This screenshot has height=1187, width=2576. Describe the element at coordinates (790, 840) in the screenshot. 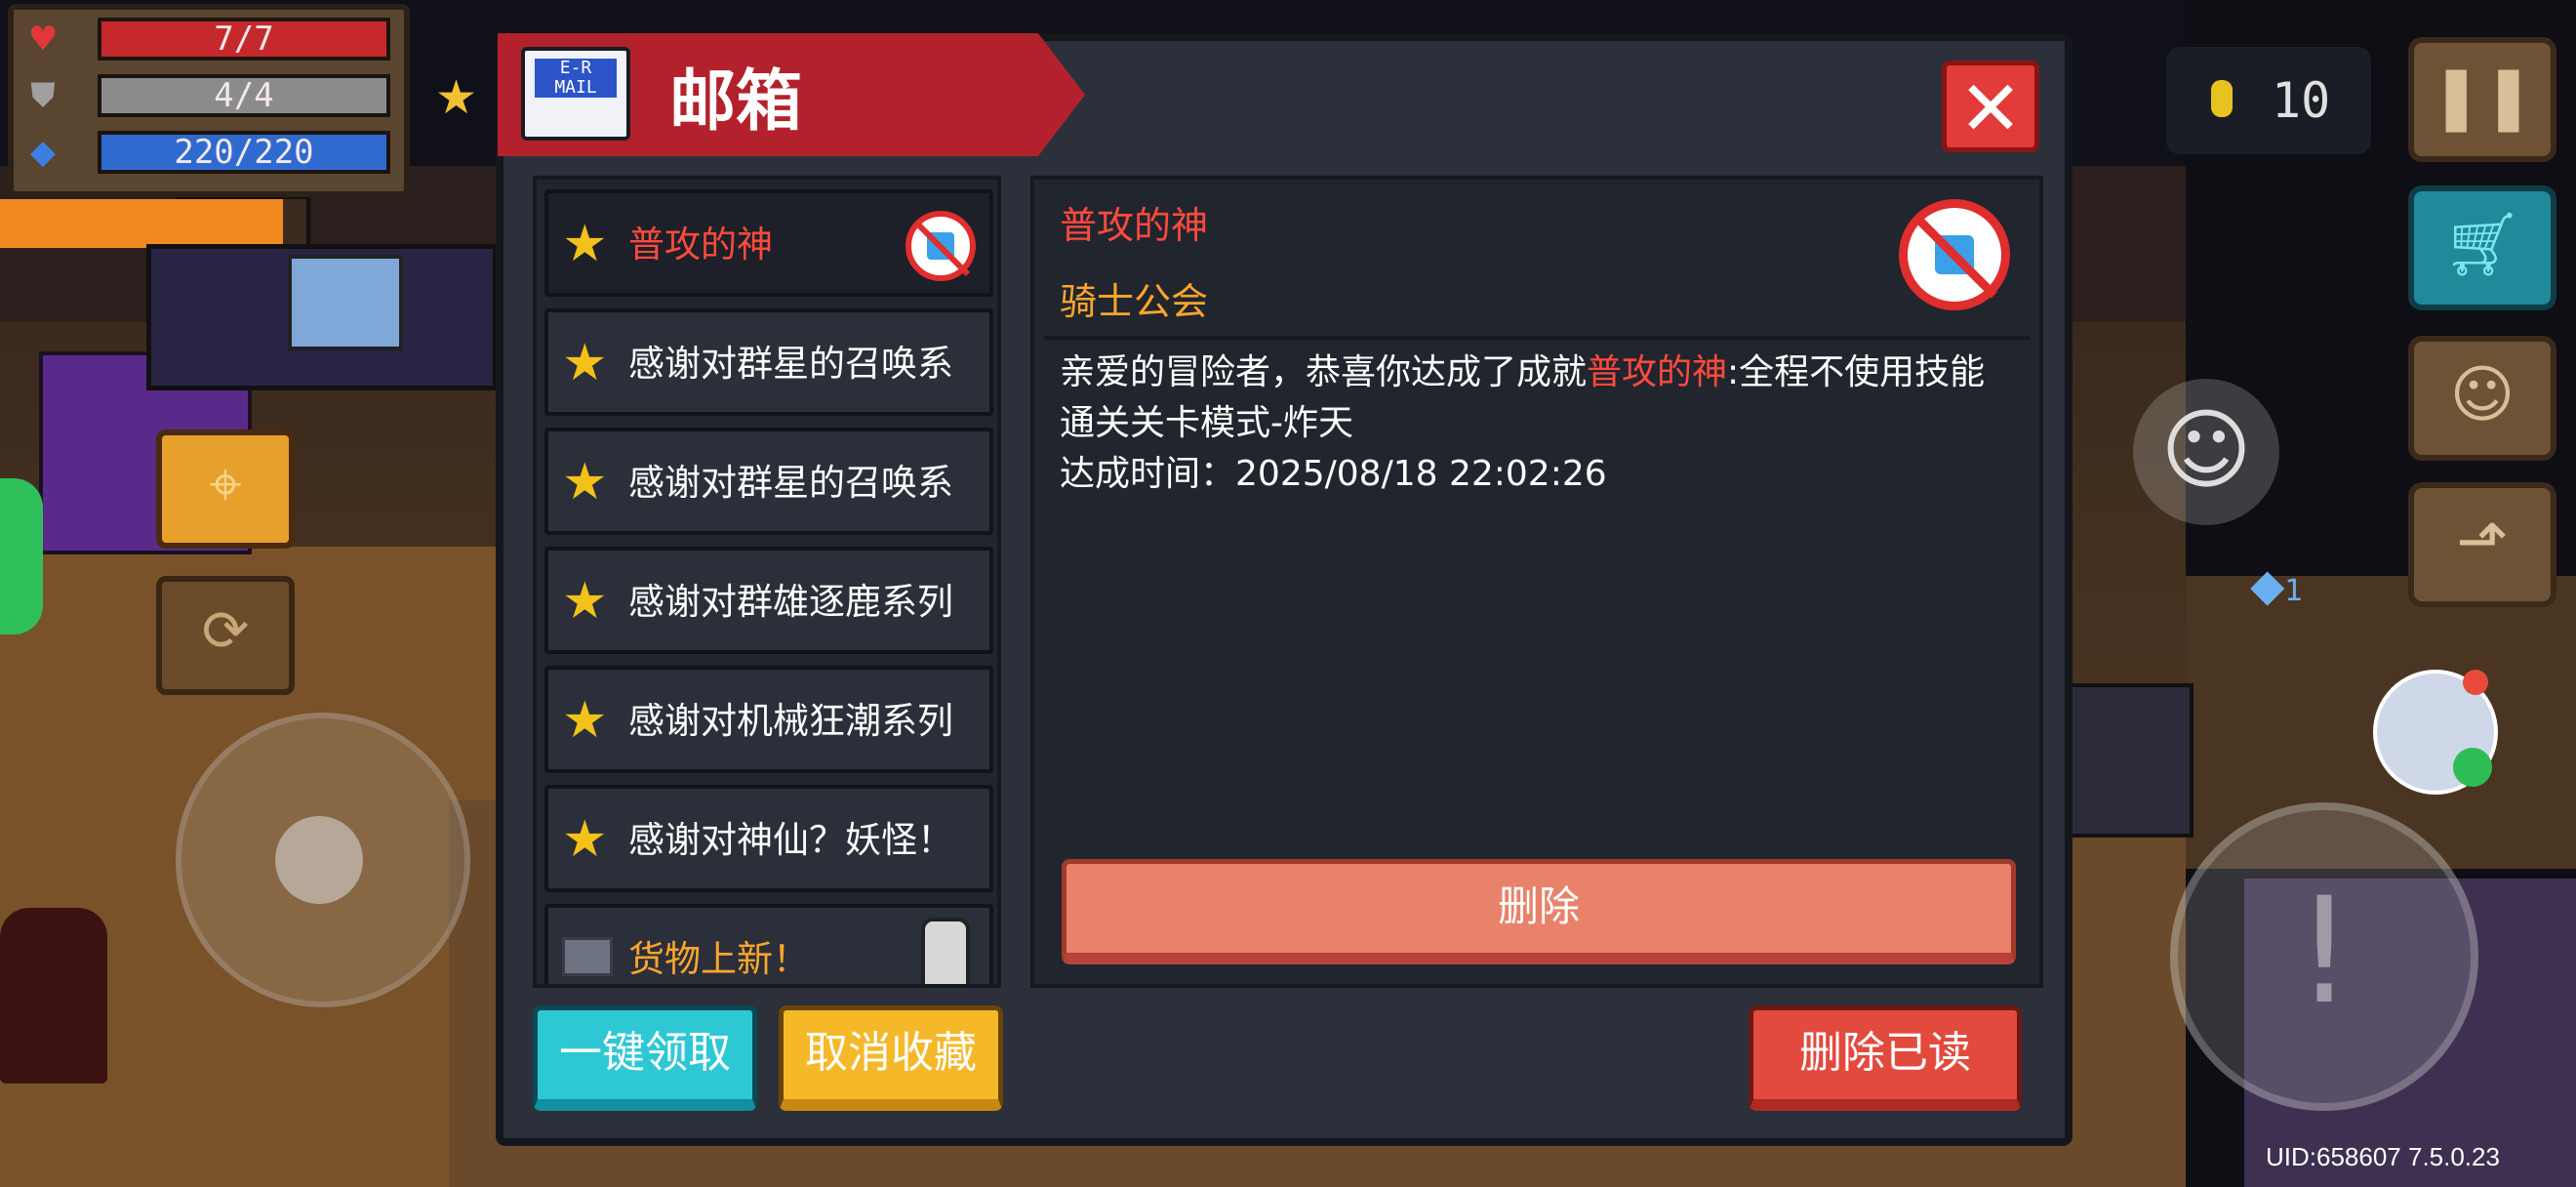

I see `mail-item-label: 感谢对神仙？妖怪！` at that location.